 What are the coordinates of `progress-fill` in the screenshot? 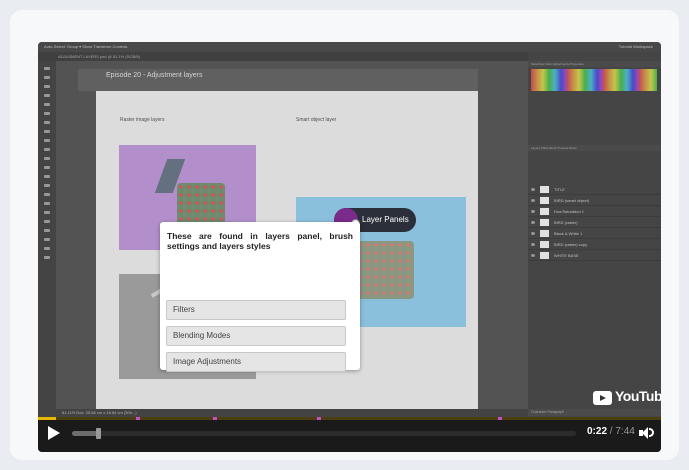 It's located at (47, 418).